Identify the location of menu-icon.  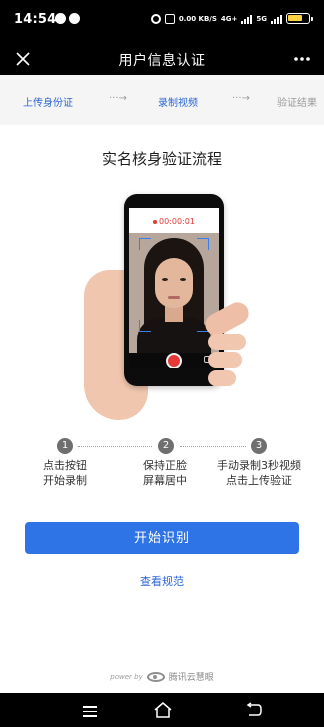
(90, 710).